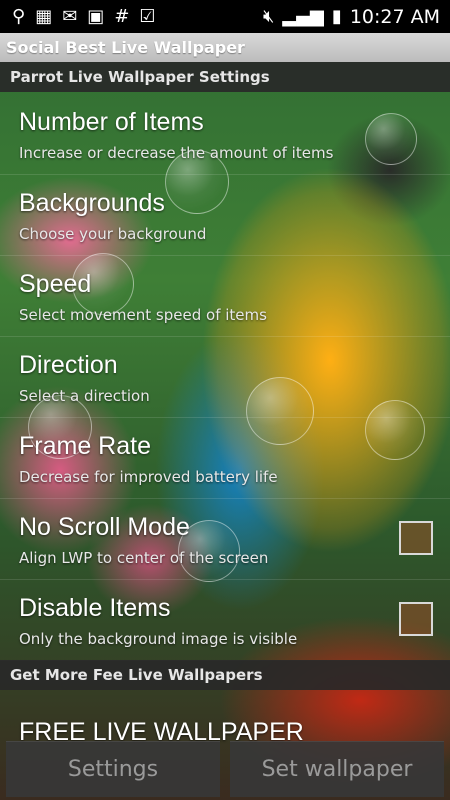 The height and width of the screenshot is (800, 450). Describe the element at coordinates (416, 619) in the screenshot. I see `disable-items-checkbox` at that location.